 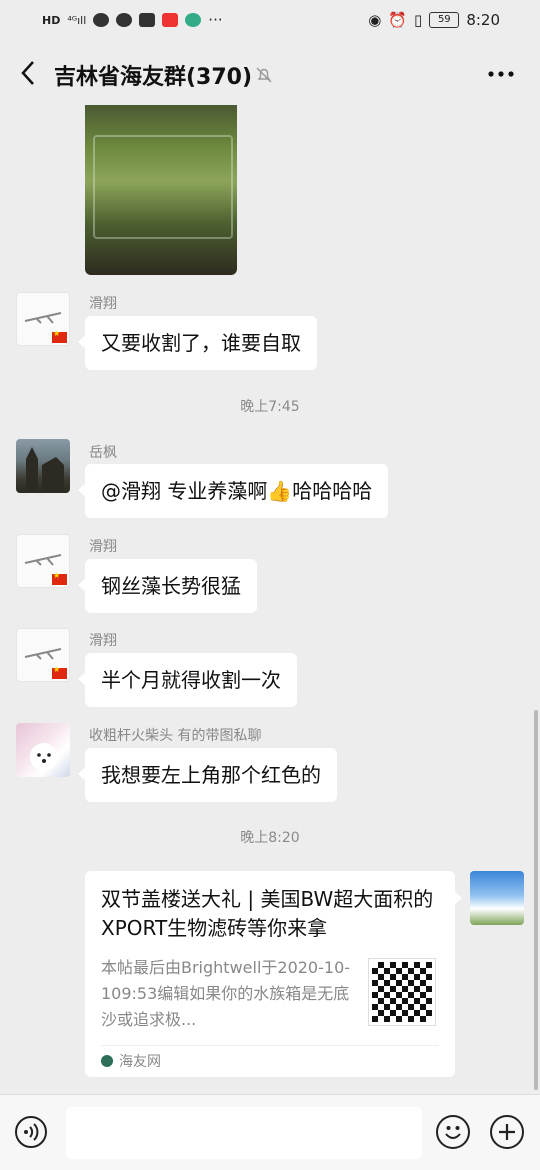 I want to click on voice-icon, so click(x=31, y=1132).